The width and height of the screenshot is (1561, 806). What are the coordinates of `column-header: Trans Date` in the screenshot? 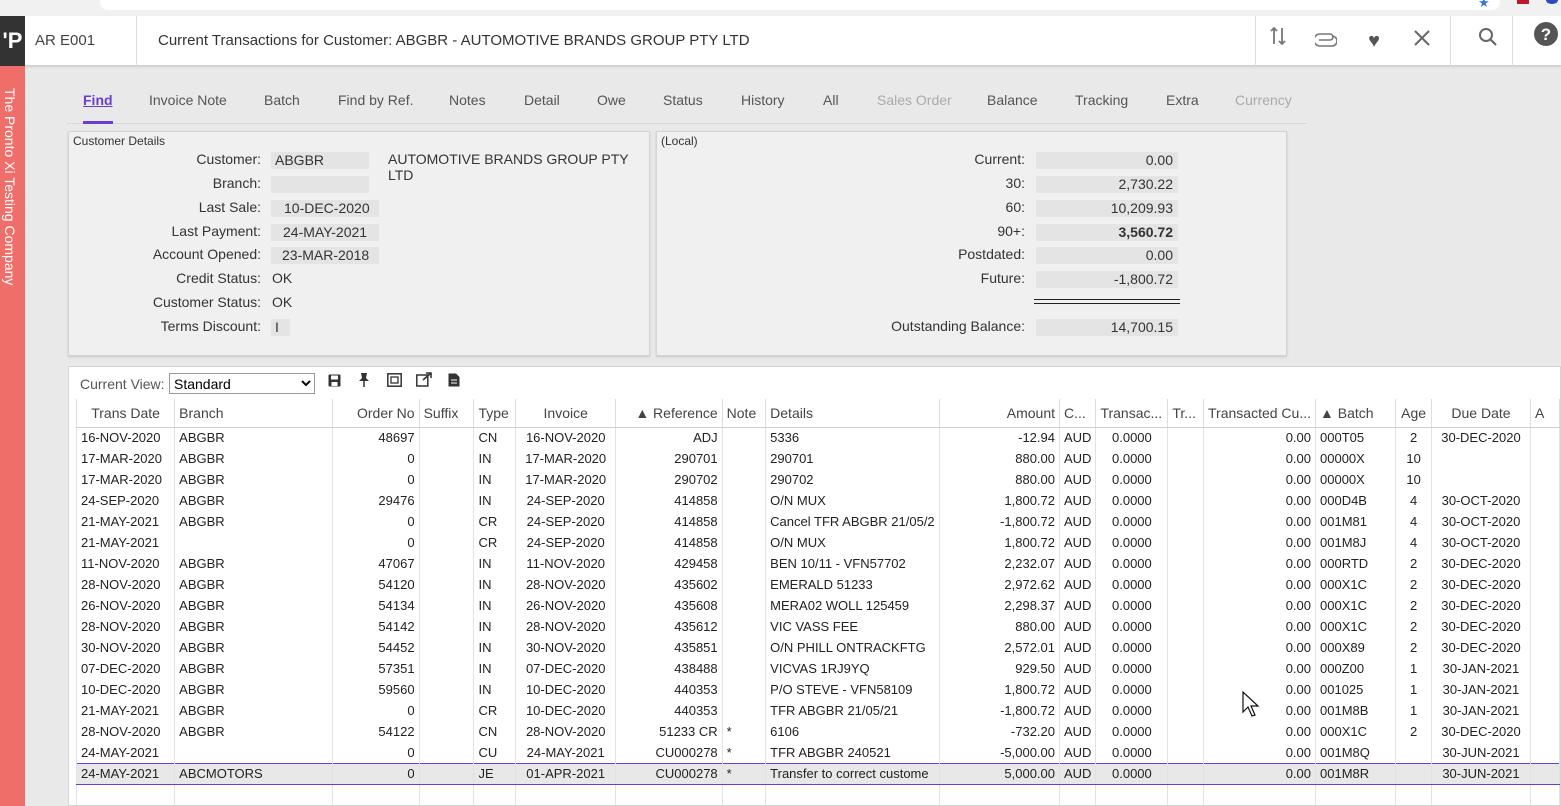 It's located at (125, 413).